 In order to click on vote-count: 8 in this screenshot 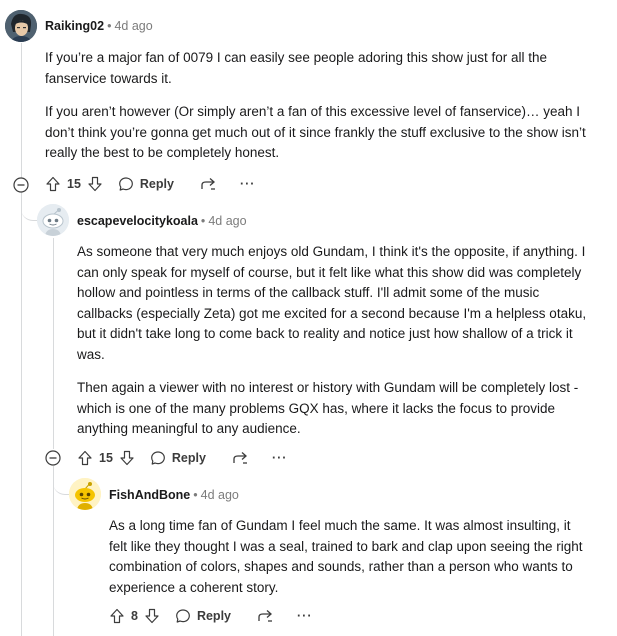, I will do `click(134, 616)`.